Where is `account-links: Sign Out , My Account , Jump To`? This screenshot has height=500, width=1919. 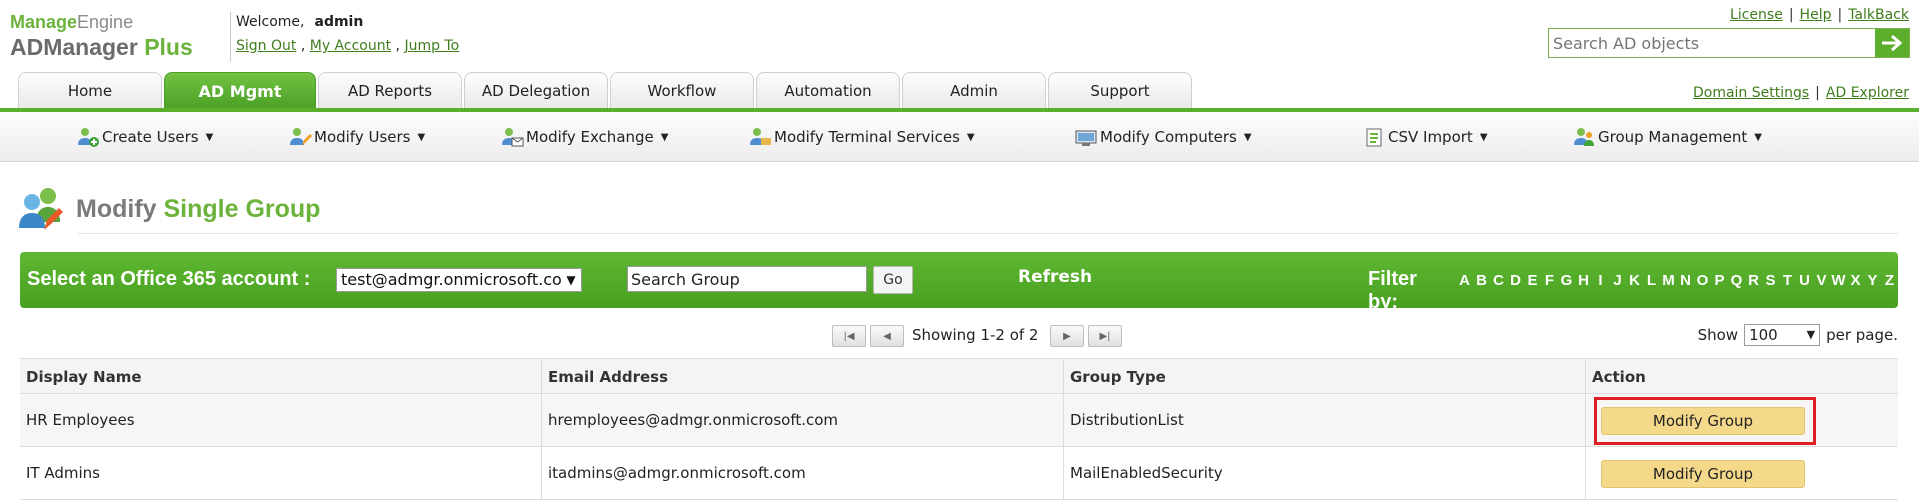
account-links: Sign Out , My Account , Jump To is located at coordinates (348, 46).